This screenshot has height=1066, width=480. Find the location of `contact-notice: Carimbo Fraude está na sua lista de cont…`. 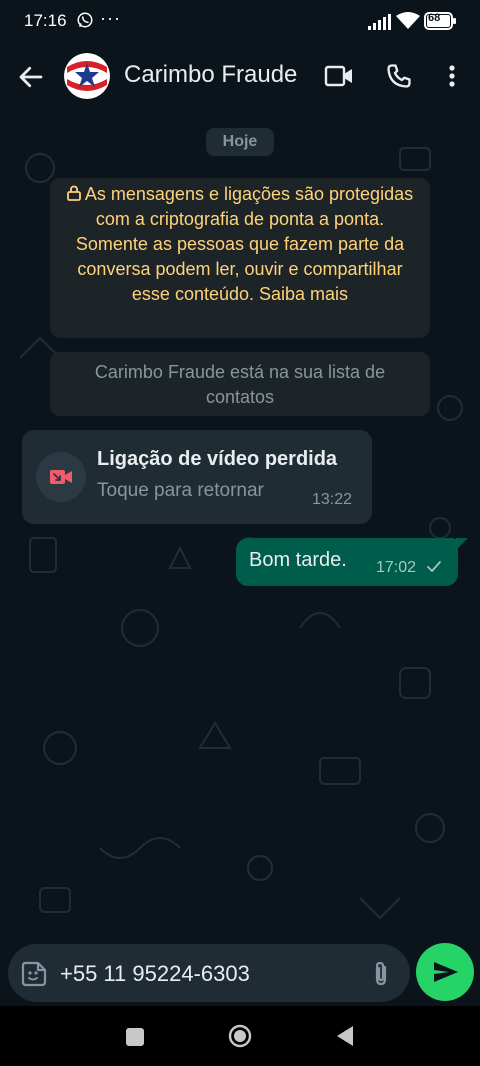

contact-notice: Carimbo Fraude está na sua lista de cont… is located at coordinates (240, 384).